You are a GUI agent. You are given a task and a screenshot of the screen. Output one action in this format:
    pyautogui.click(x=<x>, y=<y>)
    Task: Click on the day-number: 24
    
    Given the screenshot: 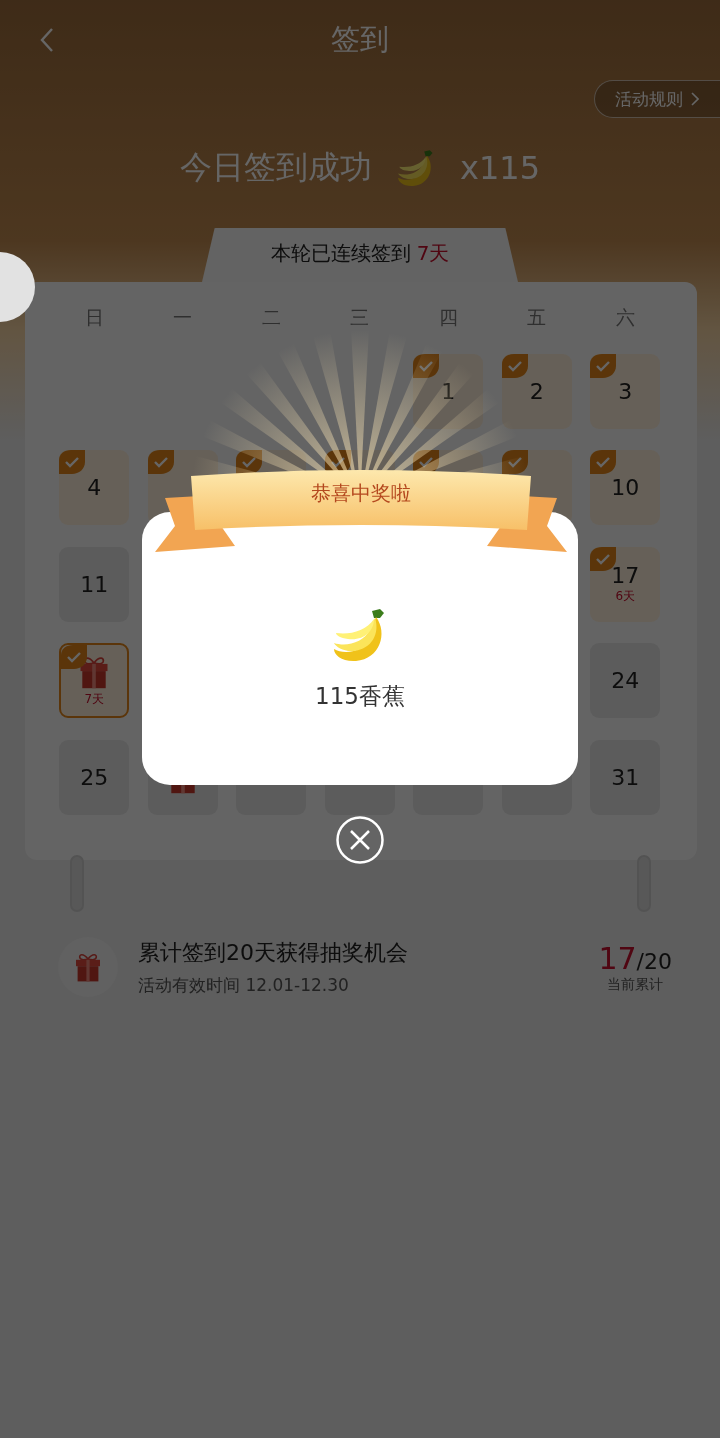 What is the action you would take?
    pyautogui.click(x=625, y=680)
    